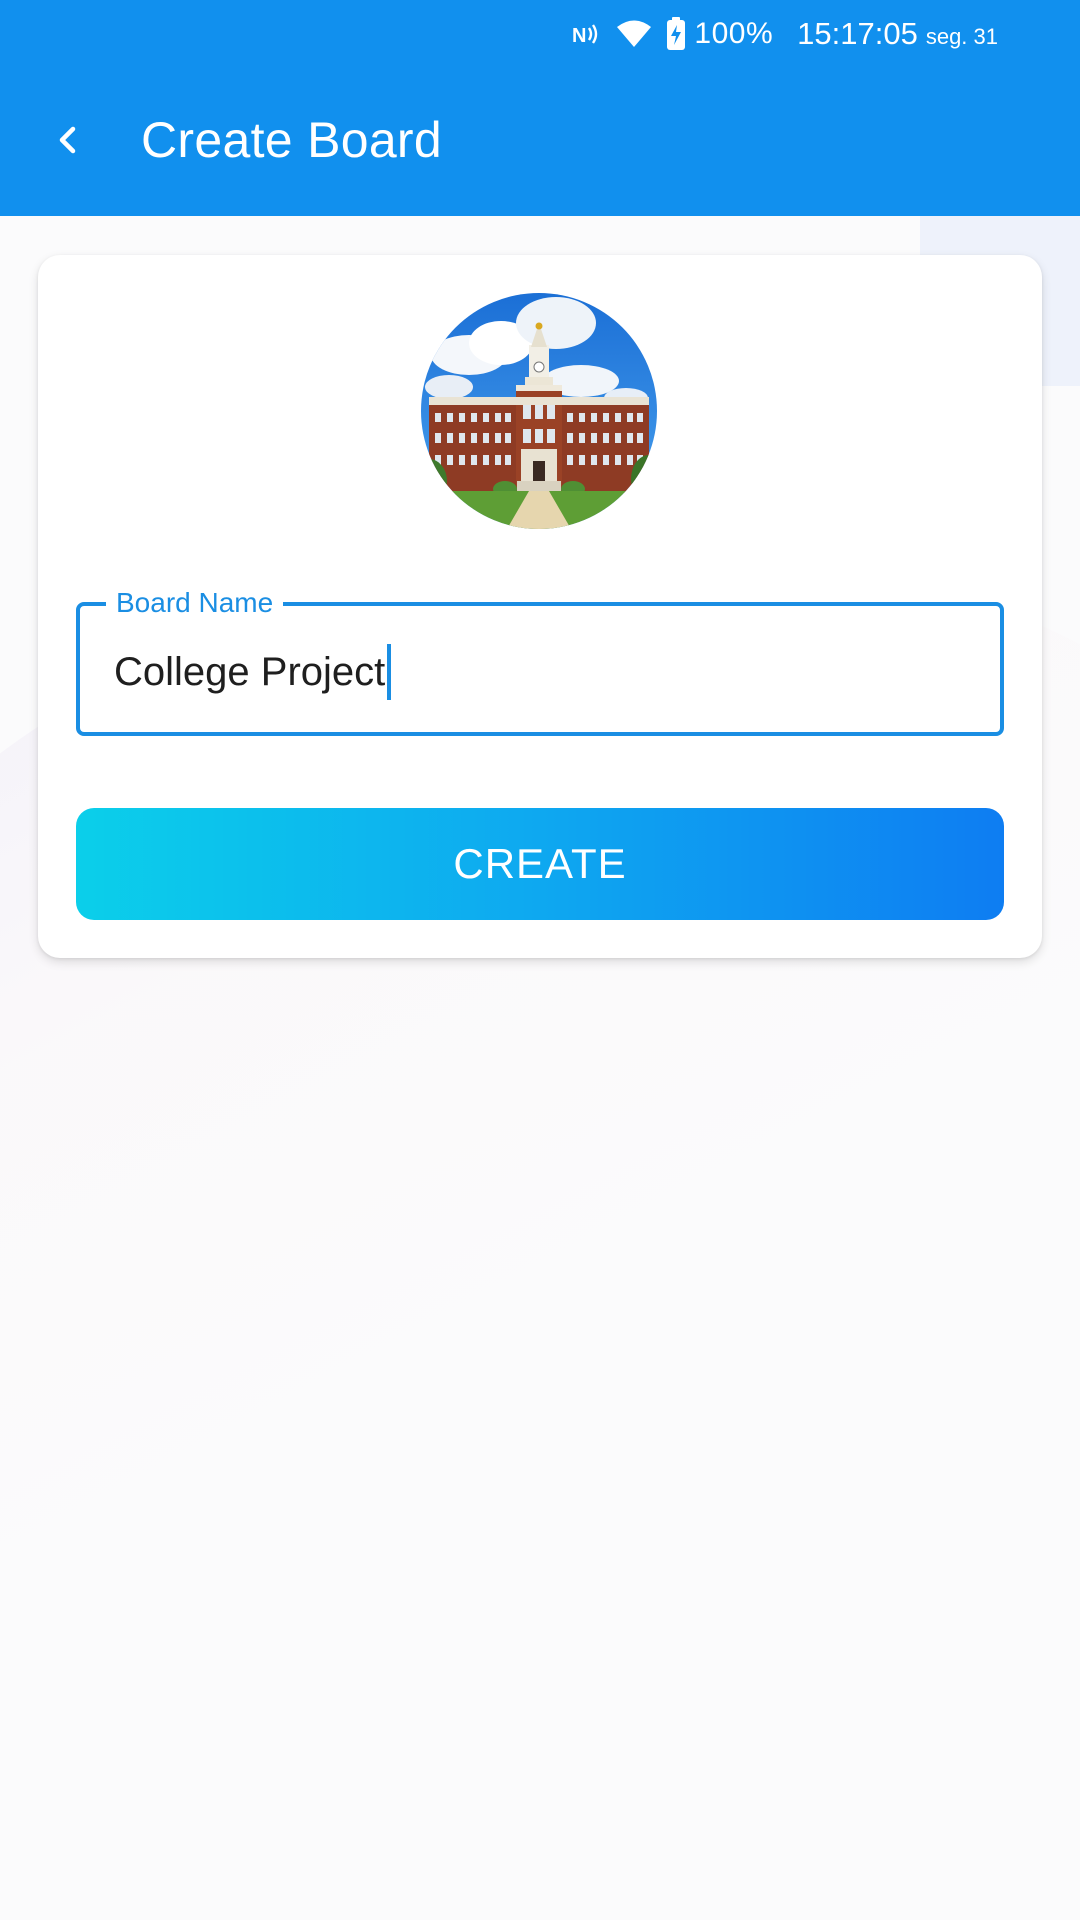  Describe the element at coordinates (676, 34) in the screenshot. I see `battery-charging-icon` at that location.